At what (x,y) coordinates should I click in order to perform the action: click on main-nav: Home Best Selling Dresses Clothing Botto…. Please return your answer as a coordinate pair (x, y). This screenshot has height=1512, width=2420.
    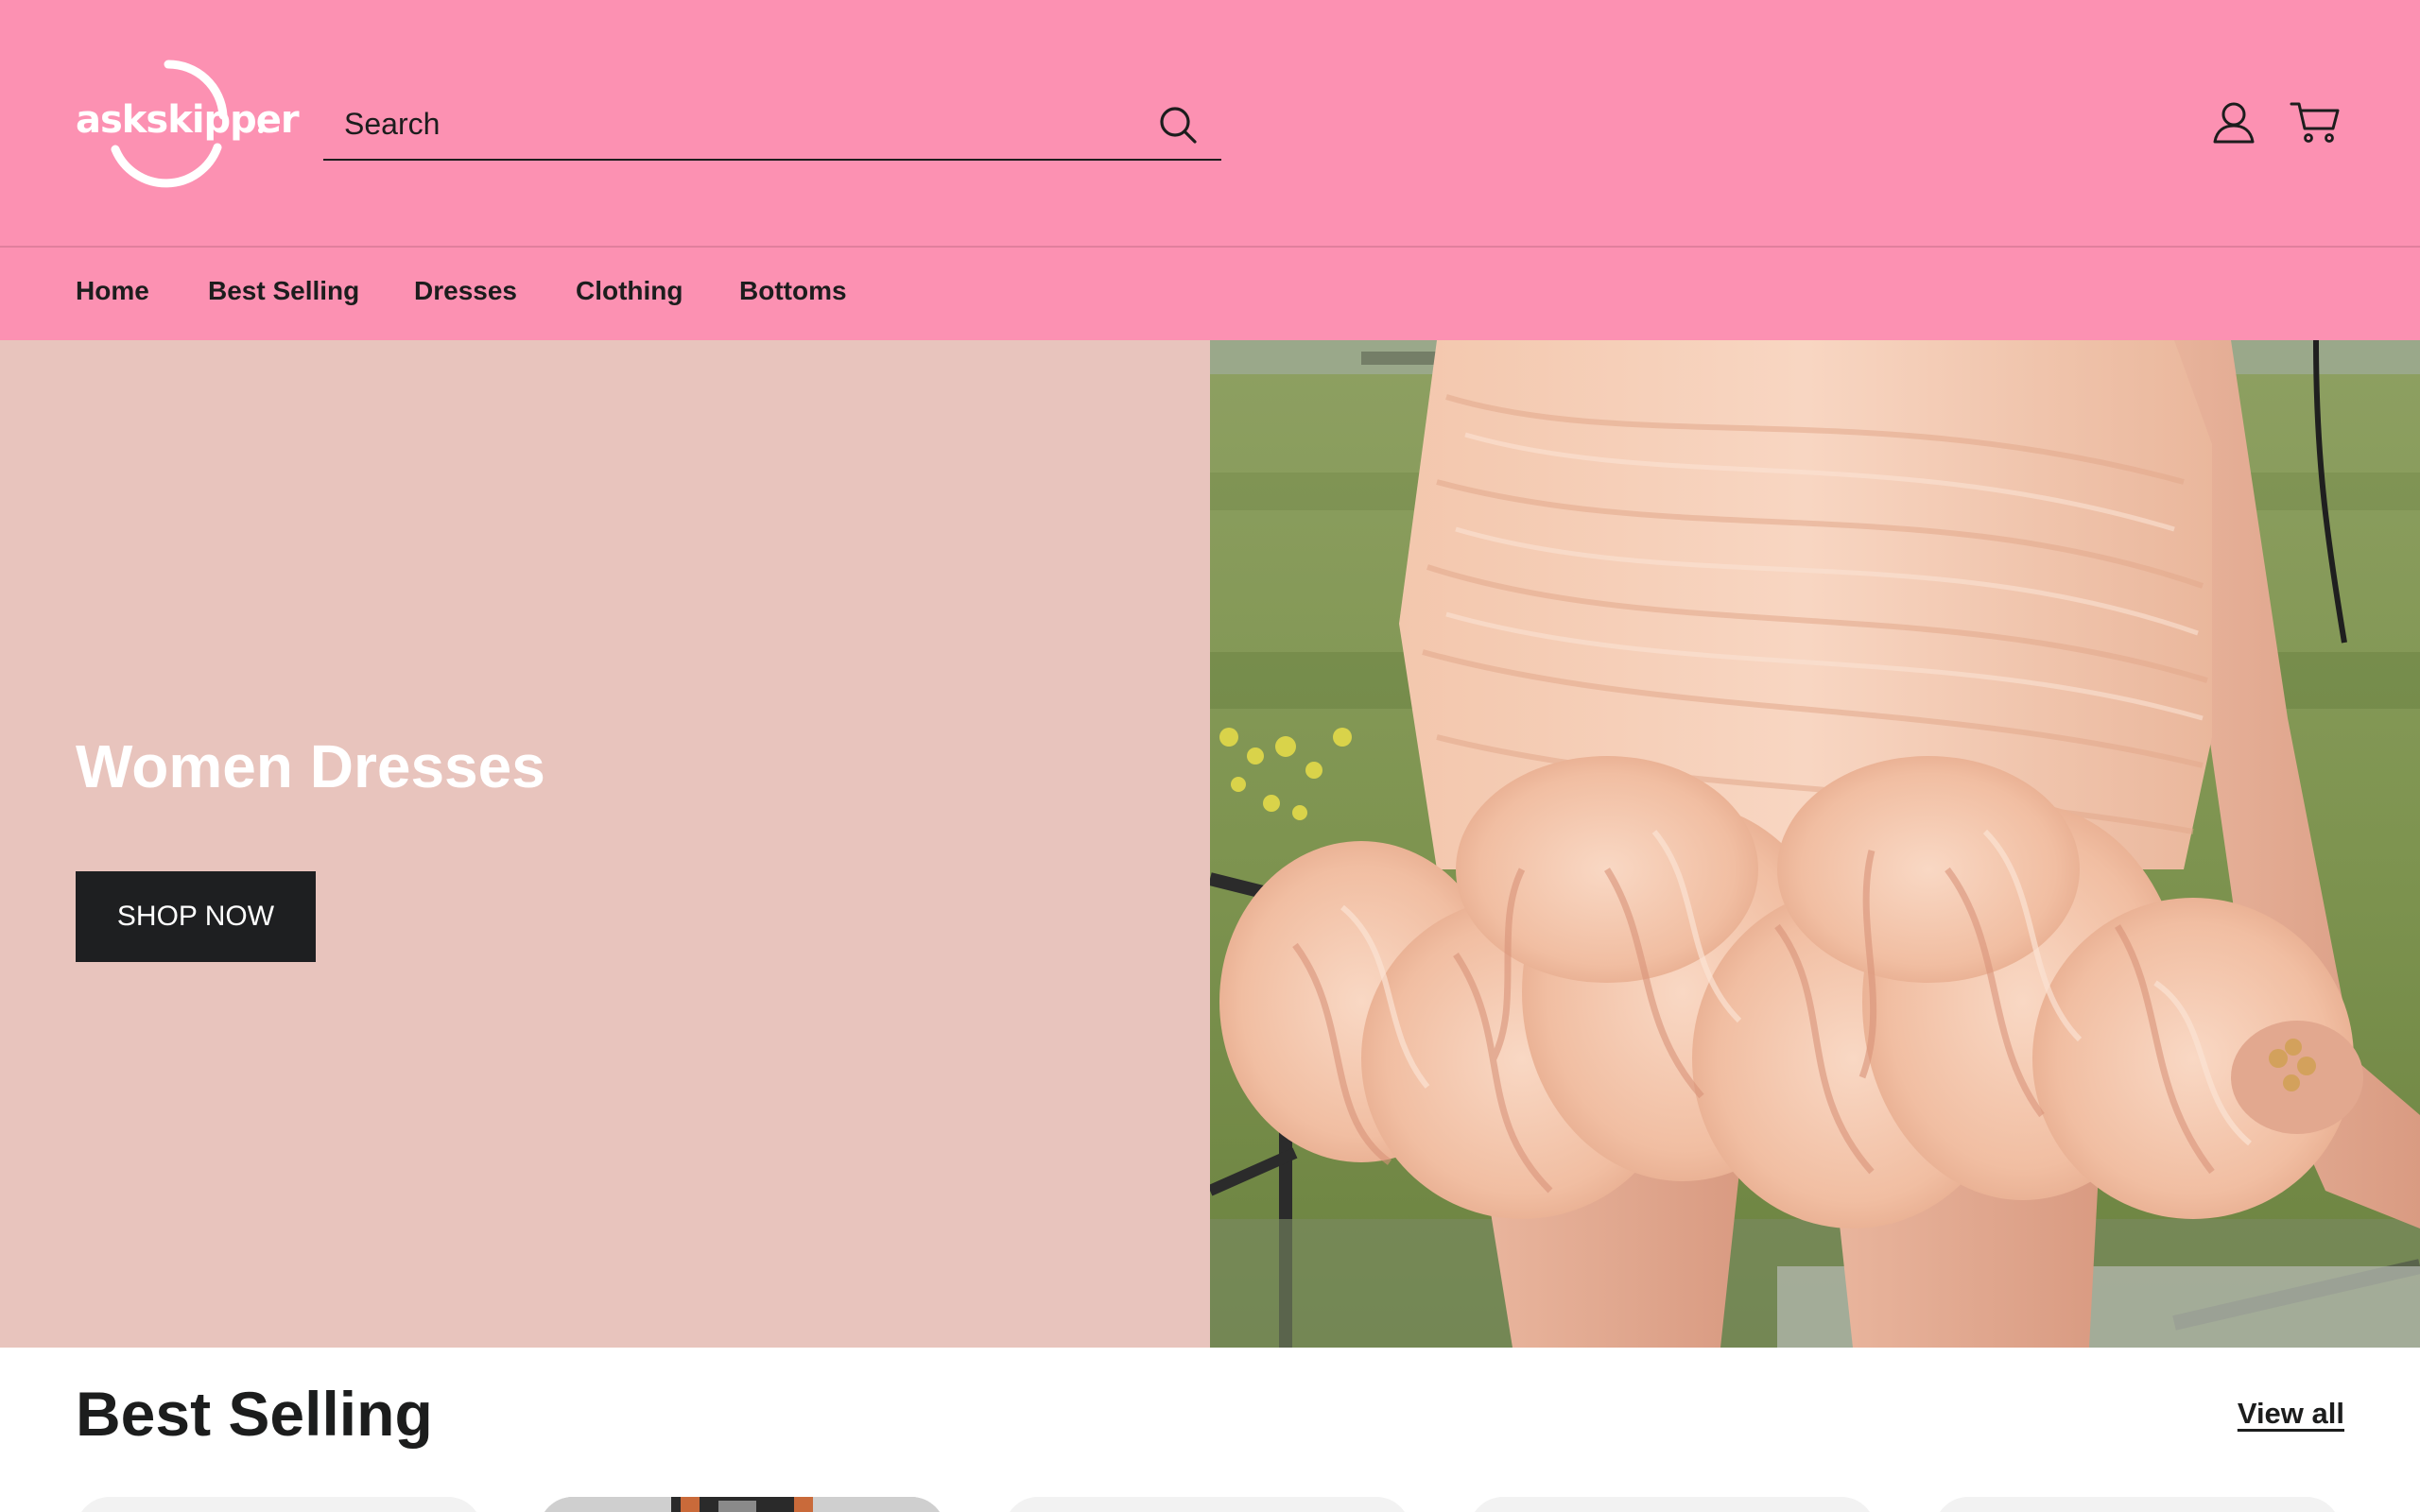
    Looking at the image, I should click on (1210, 294).